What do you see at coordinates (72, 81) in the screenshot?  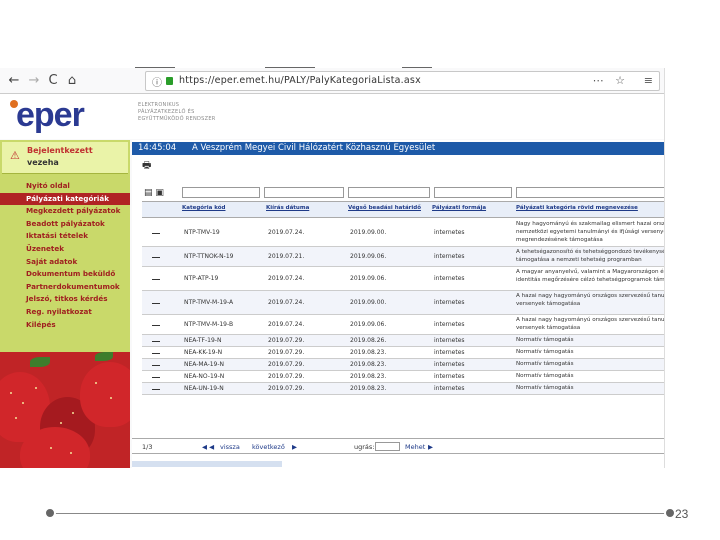 I see `home-icon: ⌂` at bounding box center [72, 81].